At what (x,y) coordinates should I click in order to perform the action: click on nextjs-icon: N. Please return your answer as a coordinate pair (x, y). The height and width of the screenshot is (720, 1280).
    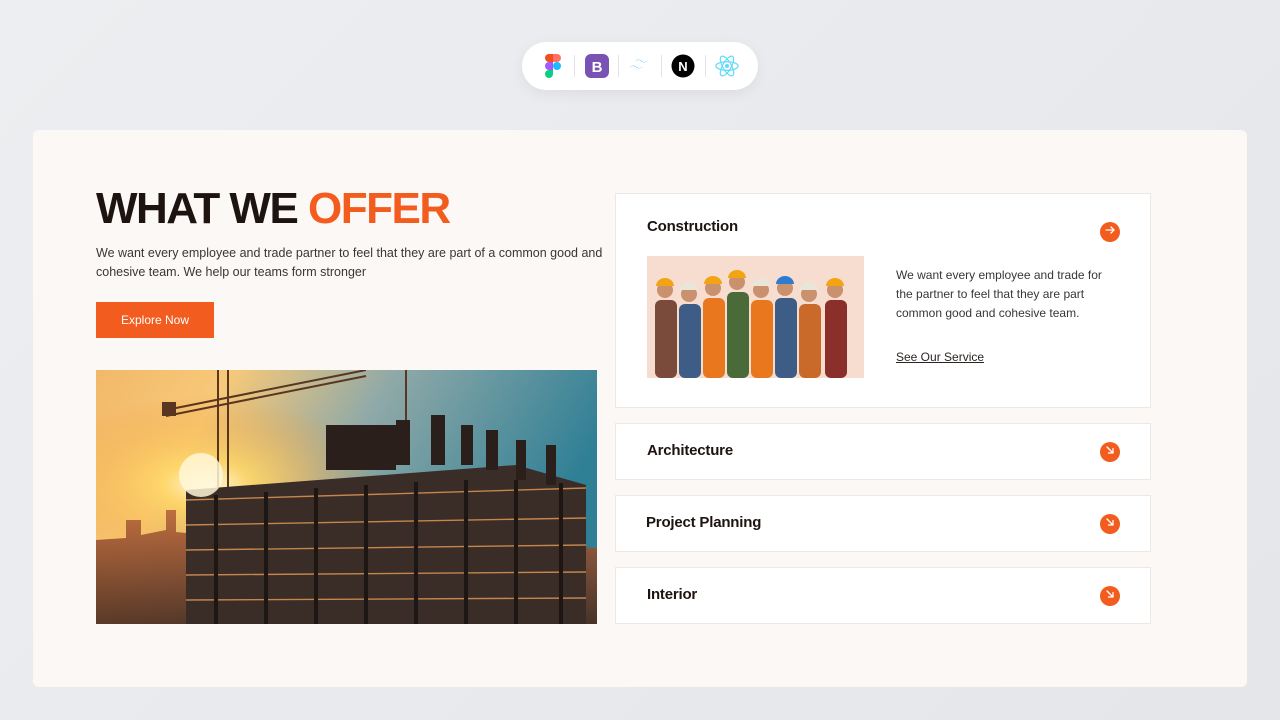
    Looking at the image, I should click on (683, 66).